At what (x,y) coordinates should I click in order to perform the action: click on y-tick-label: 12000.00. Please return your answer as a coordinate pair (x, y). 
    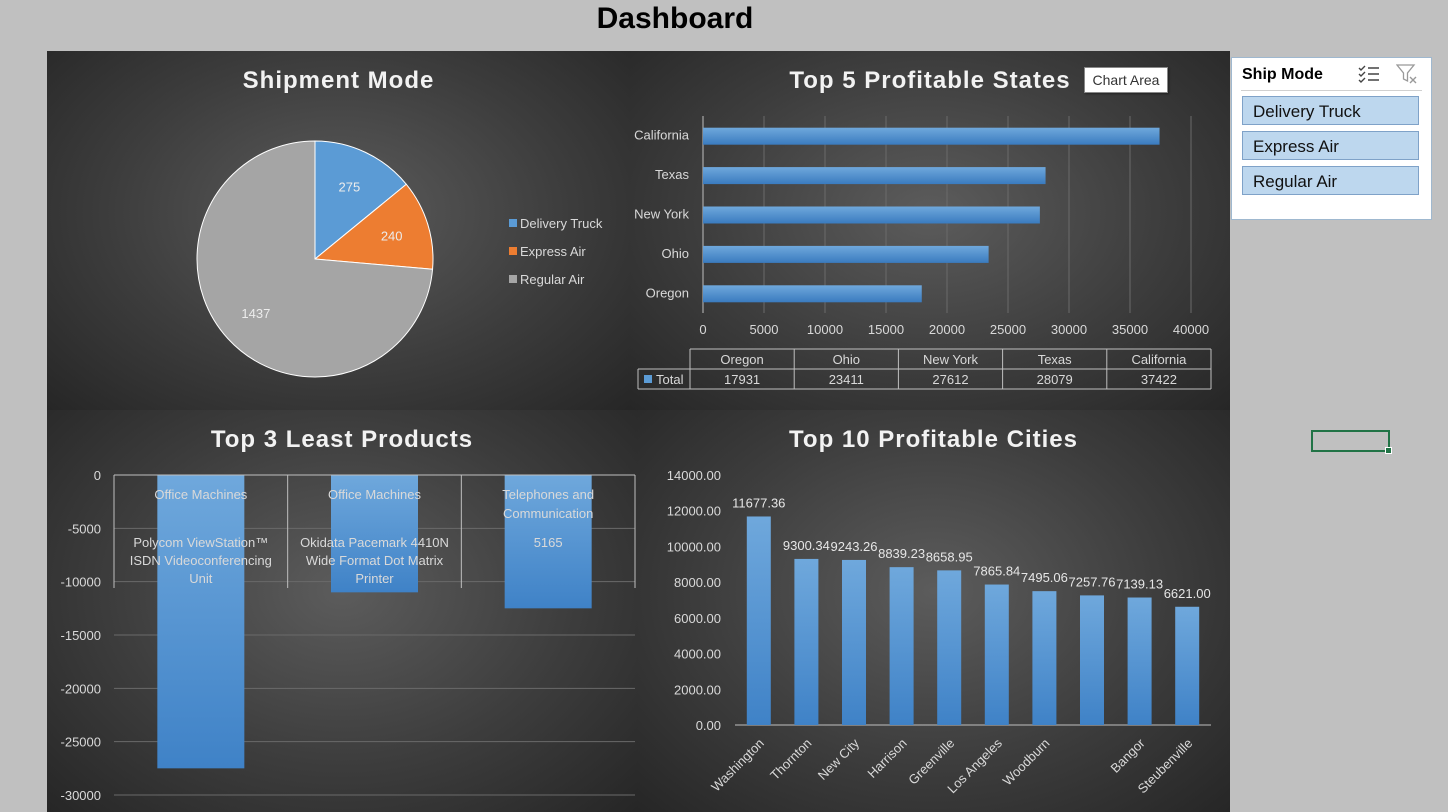
    Looking at the image, I should click on (694, 511).